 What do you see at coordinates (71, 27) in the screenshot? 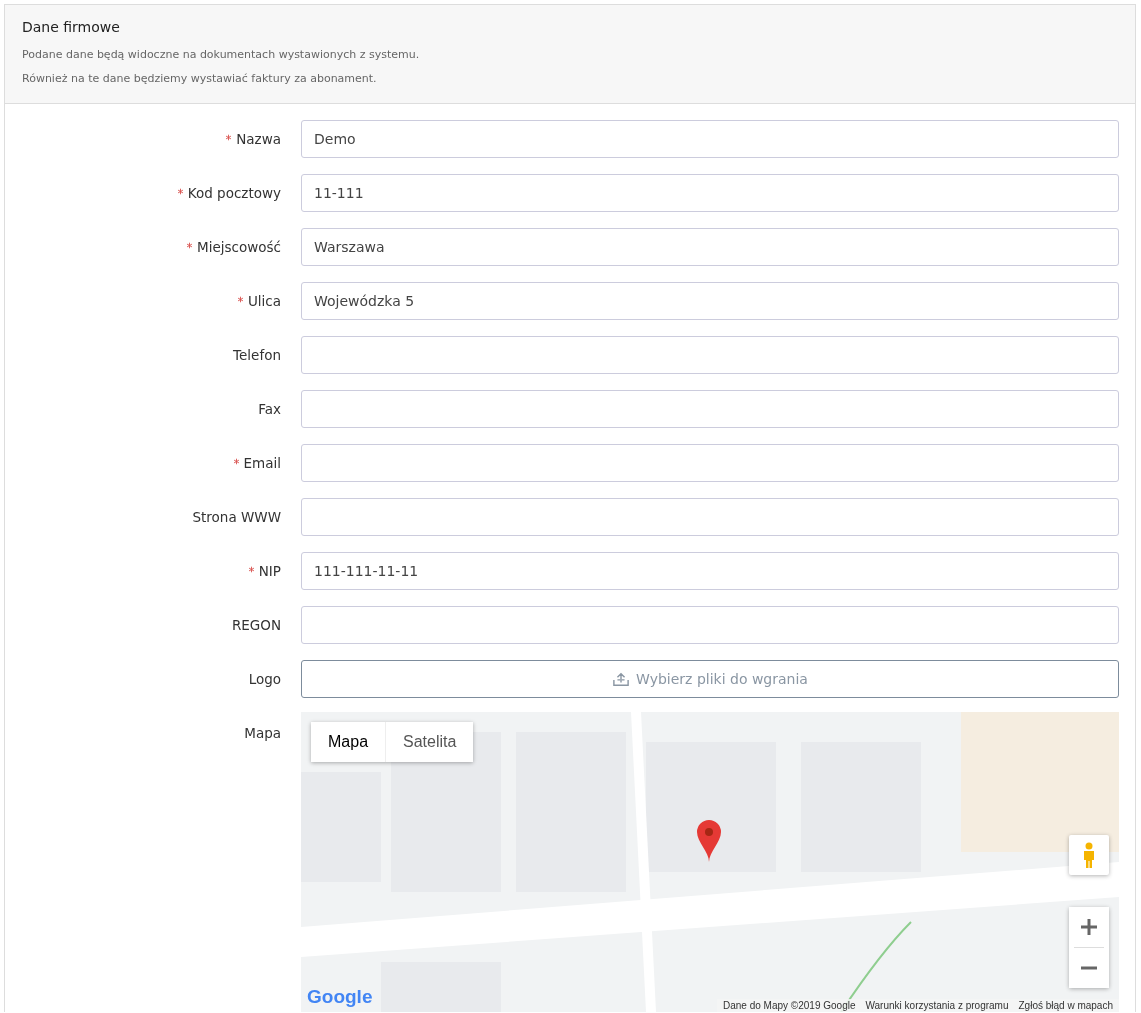
I see `panel-title: Dane firmowe` at bounding box center [71, 27].